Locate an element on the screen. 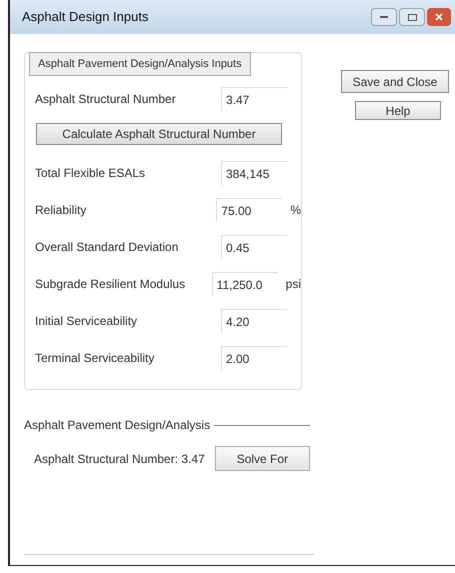  unit-label: psi is located at coordinates (293, 284).